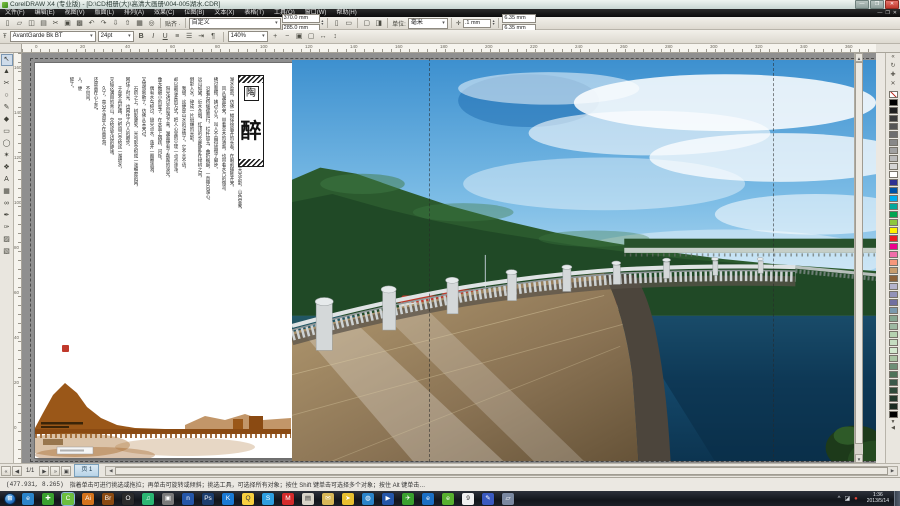  Describe the element at coordinates (501, 470) in the screenshot. I see `horizontal-scrollbar: ◀ ▶` at that location.